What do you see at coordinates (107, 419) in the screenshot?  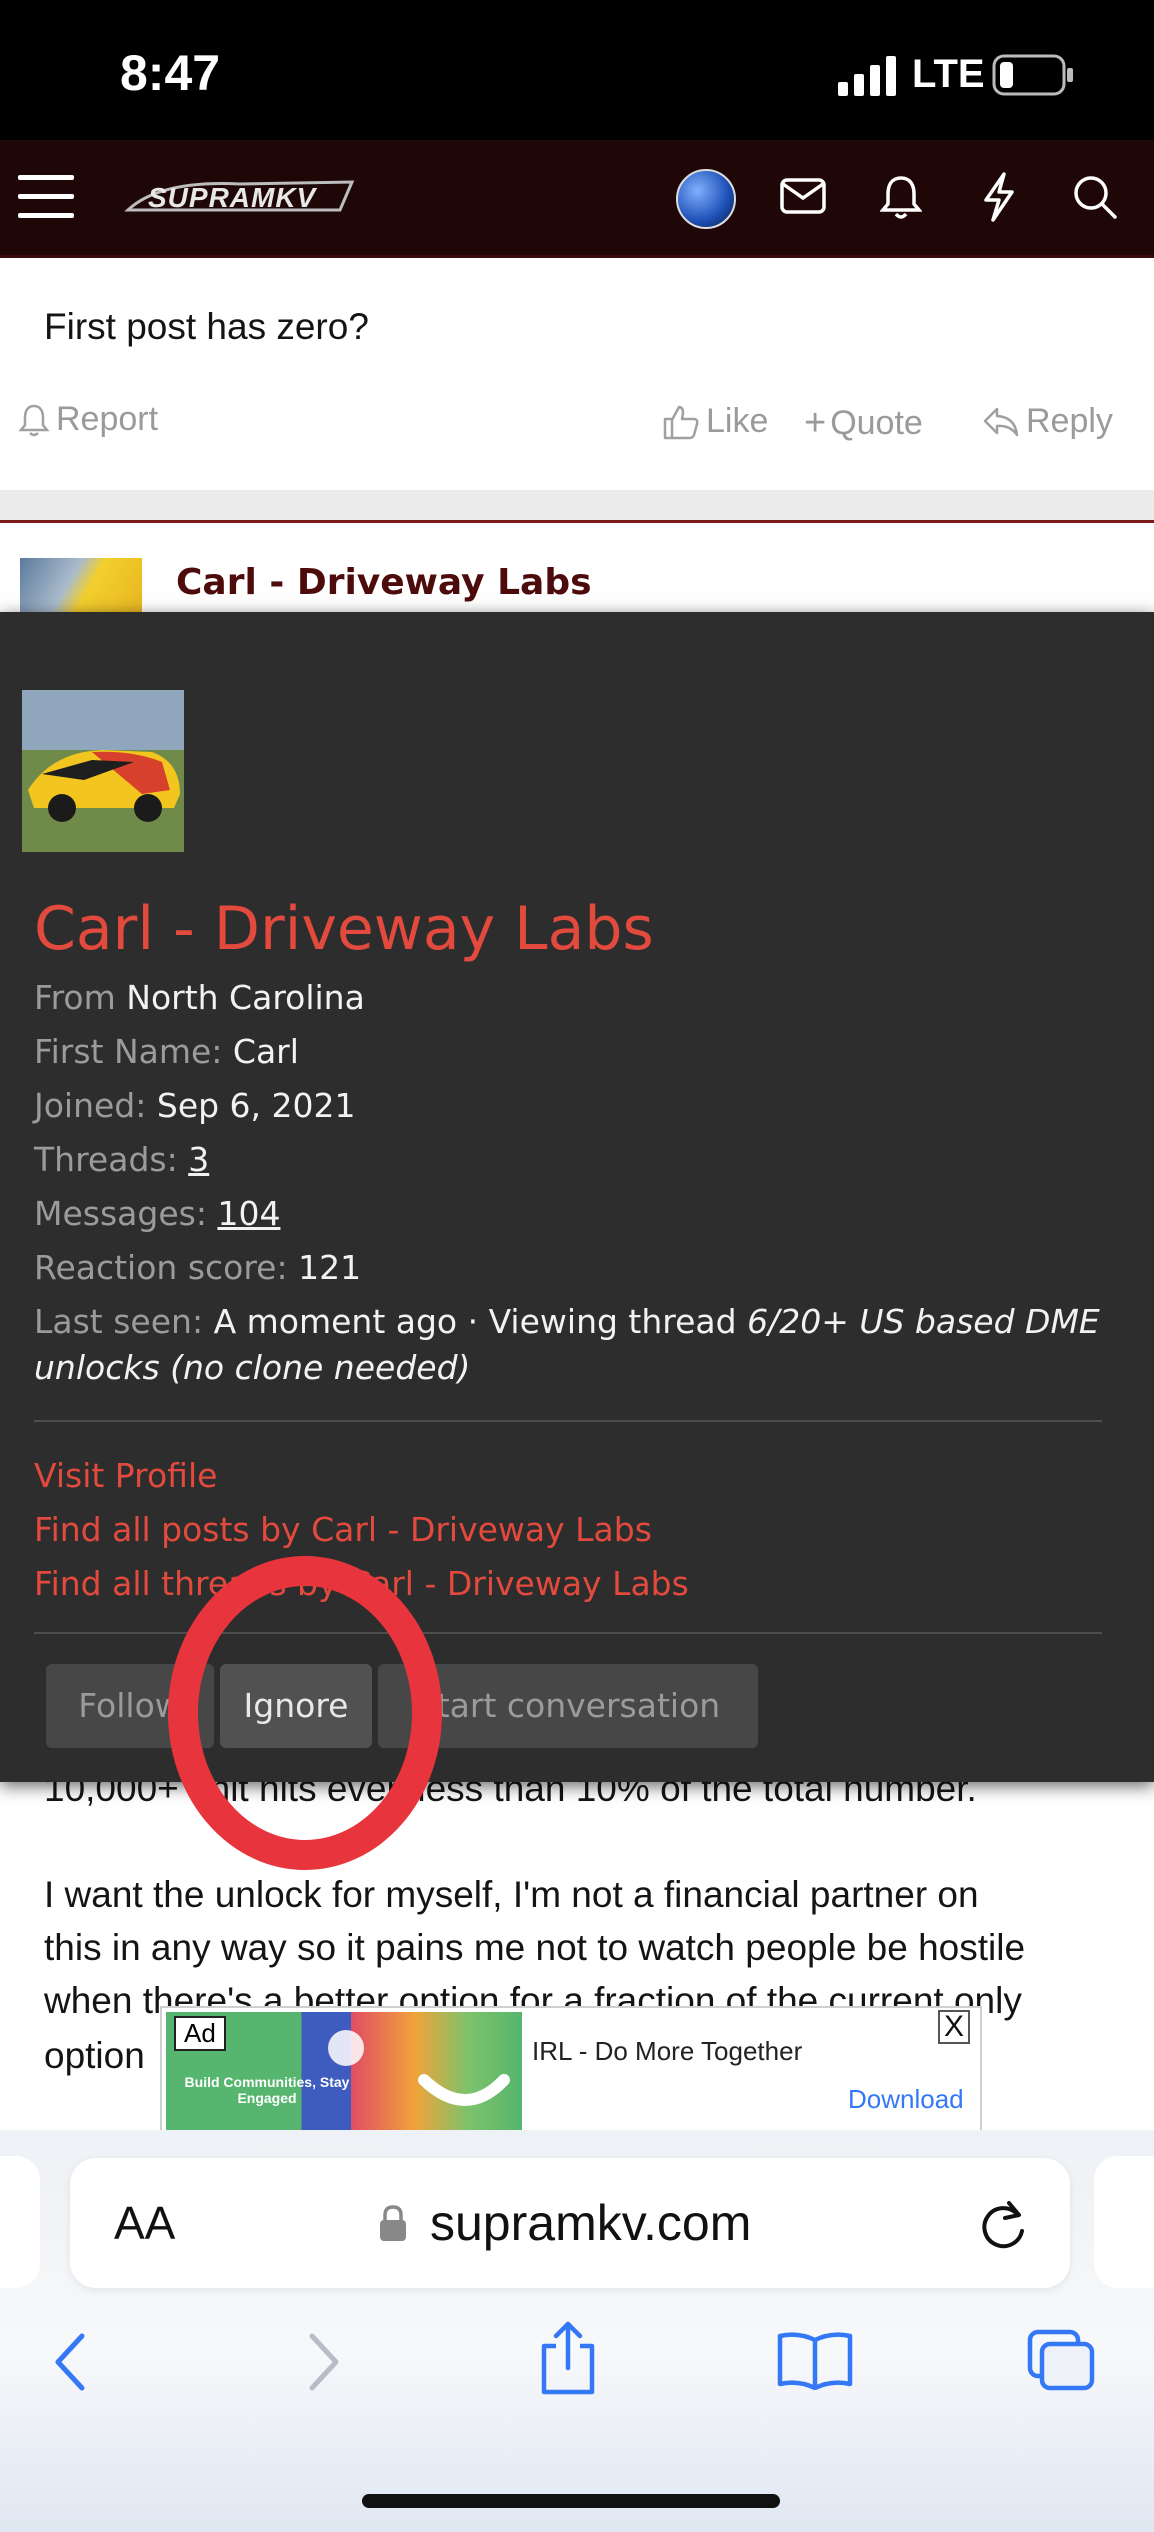 I see `report-label: Report` at bounding box center [107, 419].